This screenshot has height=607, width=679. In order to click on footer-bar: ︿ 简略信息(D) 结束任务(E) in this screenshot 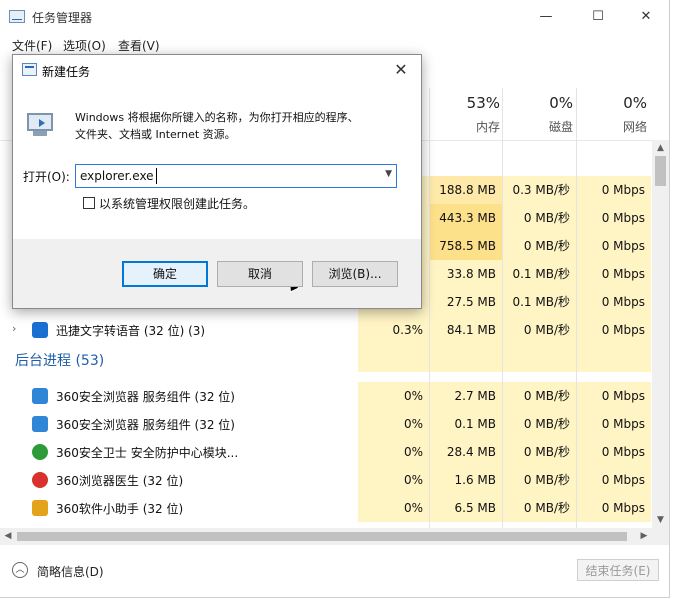, I will do `click(334, 571)`.